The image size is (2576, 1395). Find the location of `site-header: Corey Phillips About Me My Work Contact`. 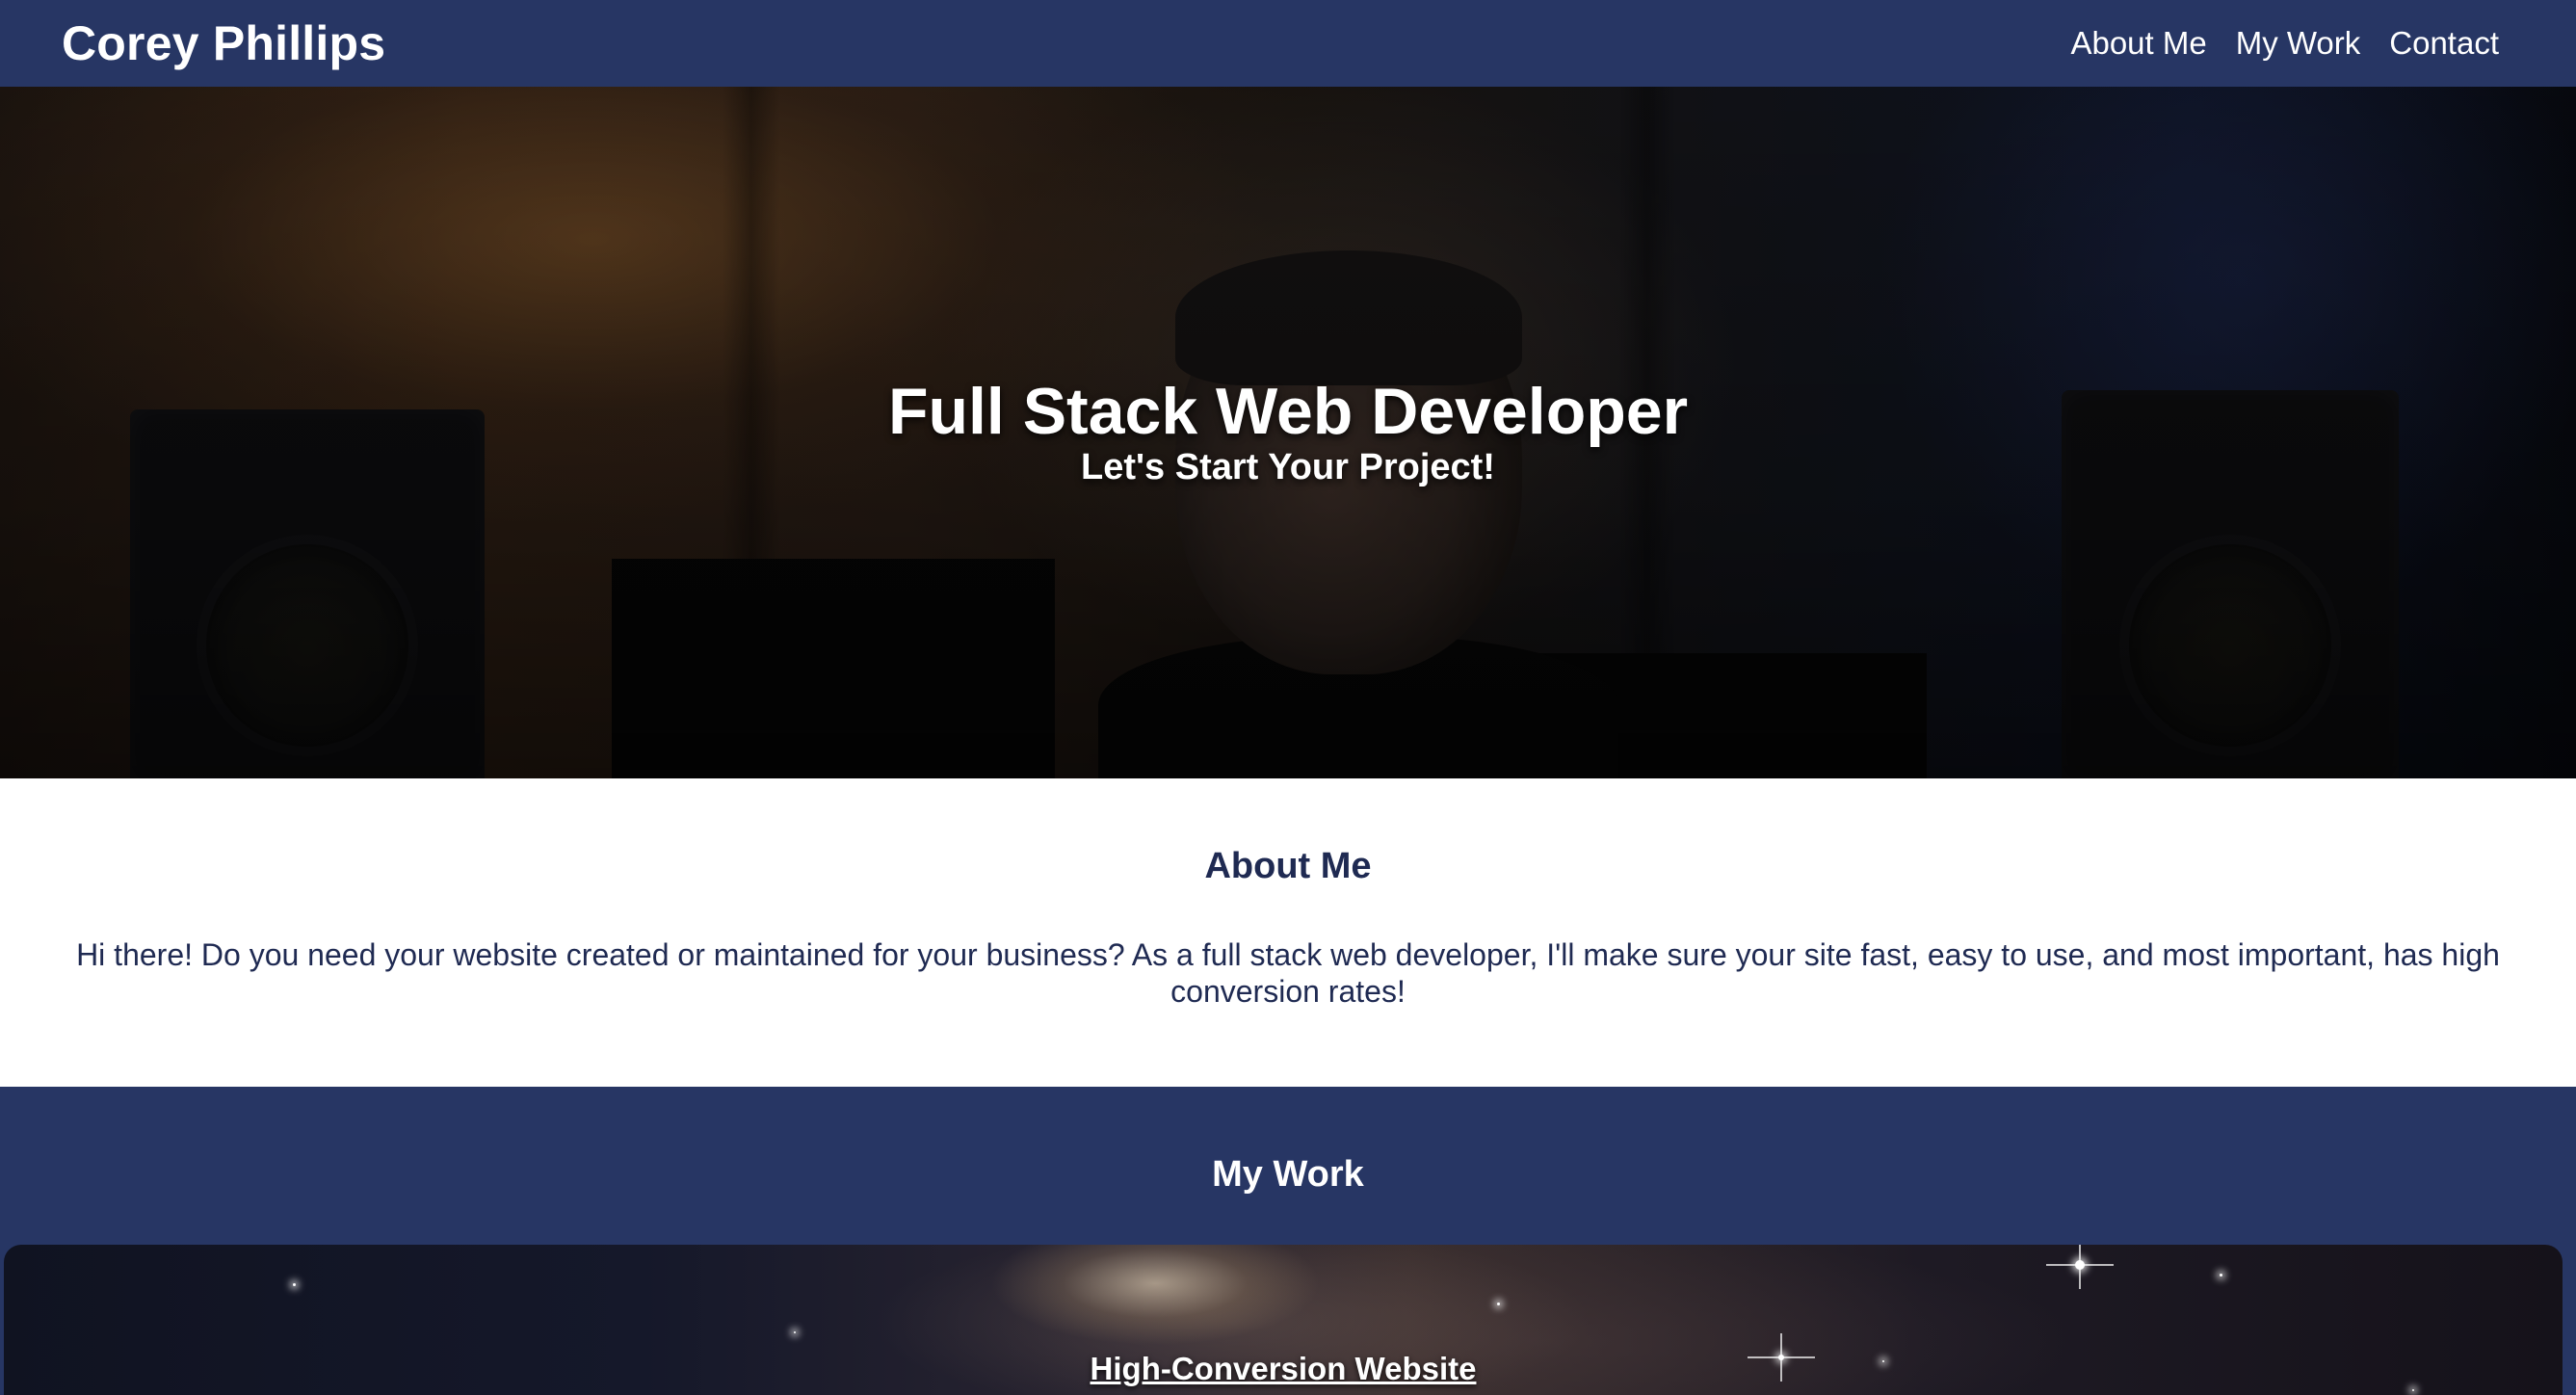

site-header: Corey Phillips About Me My Work Contact is located at coordinates (1288, 43).